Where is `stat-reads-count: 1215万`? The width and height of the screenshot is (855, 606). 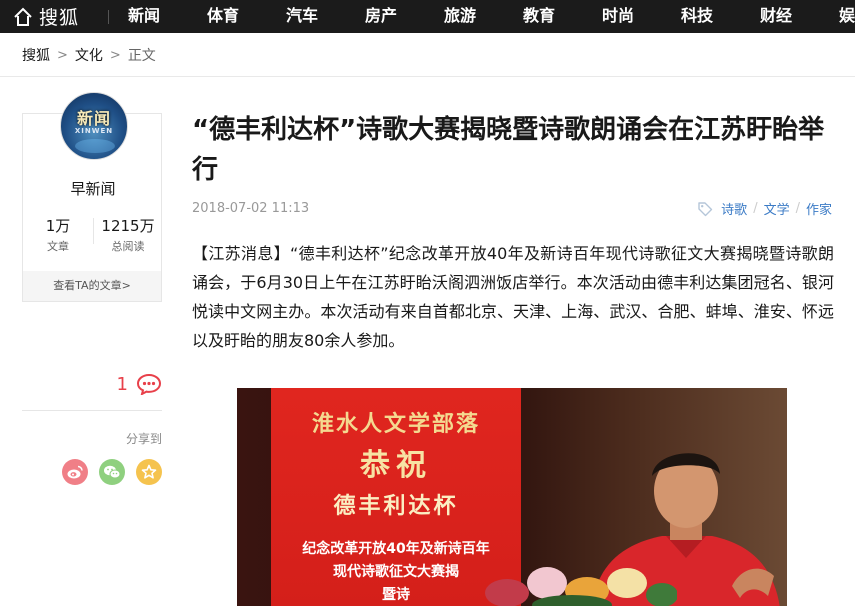 stat-reads-count: 1215万 is located at coordinates (128, 226).